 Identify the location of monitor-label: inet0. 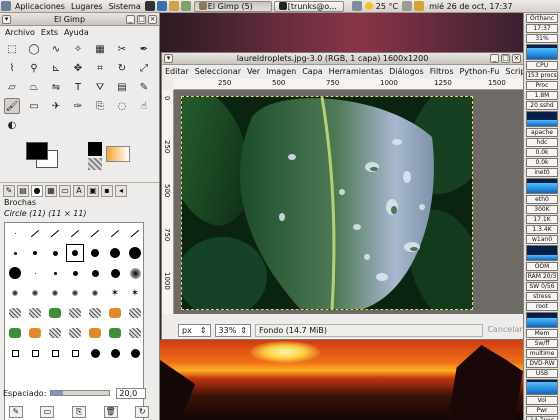
(542, 172).